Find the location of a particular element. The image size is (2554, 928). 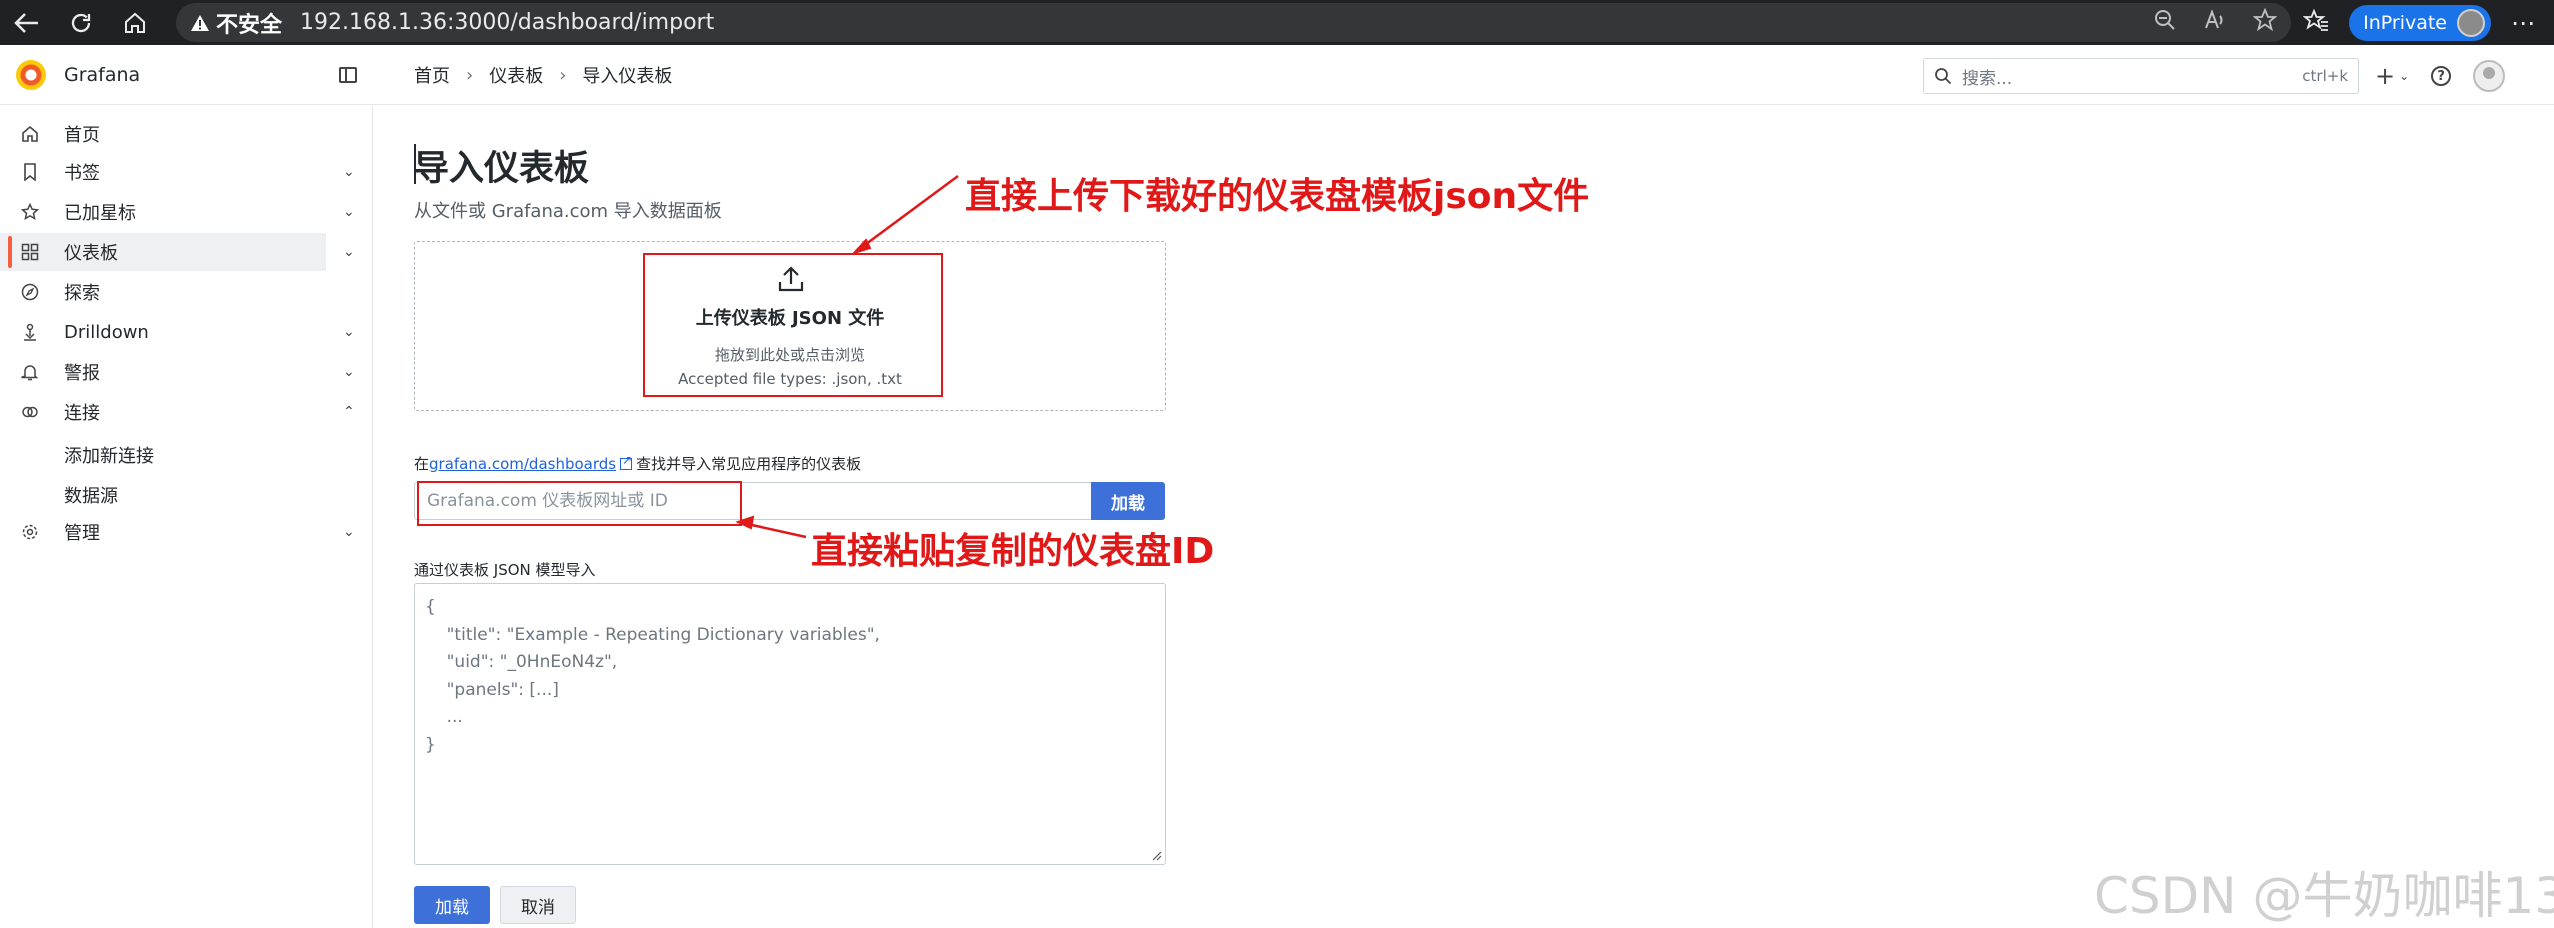

more-menu-icon: ⋯ is located at coordinates (2523, 23).